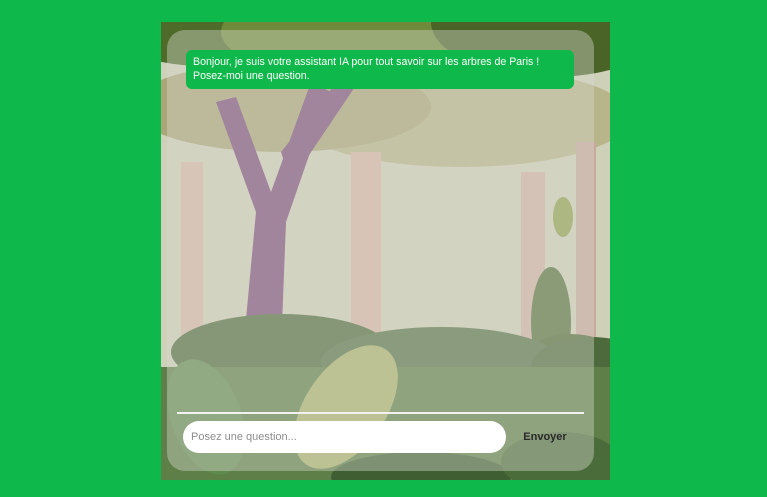 Image resolution: width=767 pixels, height=497 pixels. What do you see at coordinates (380, 413) in the screenshot?
I see `composer-divider` at bounding box center [380, 413].